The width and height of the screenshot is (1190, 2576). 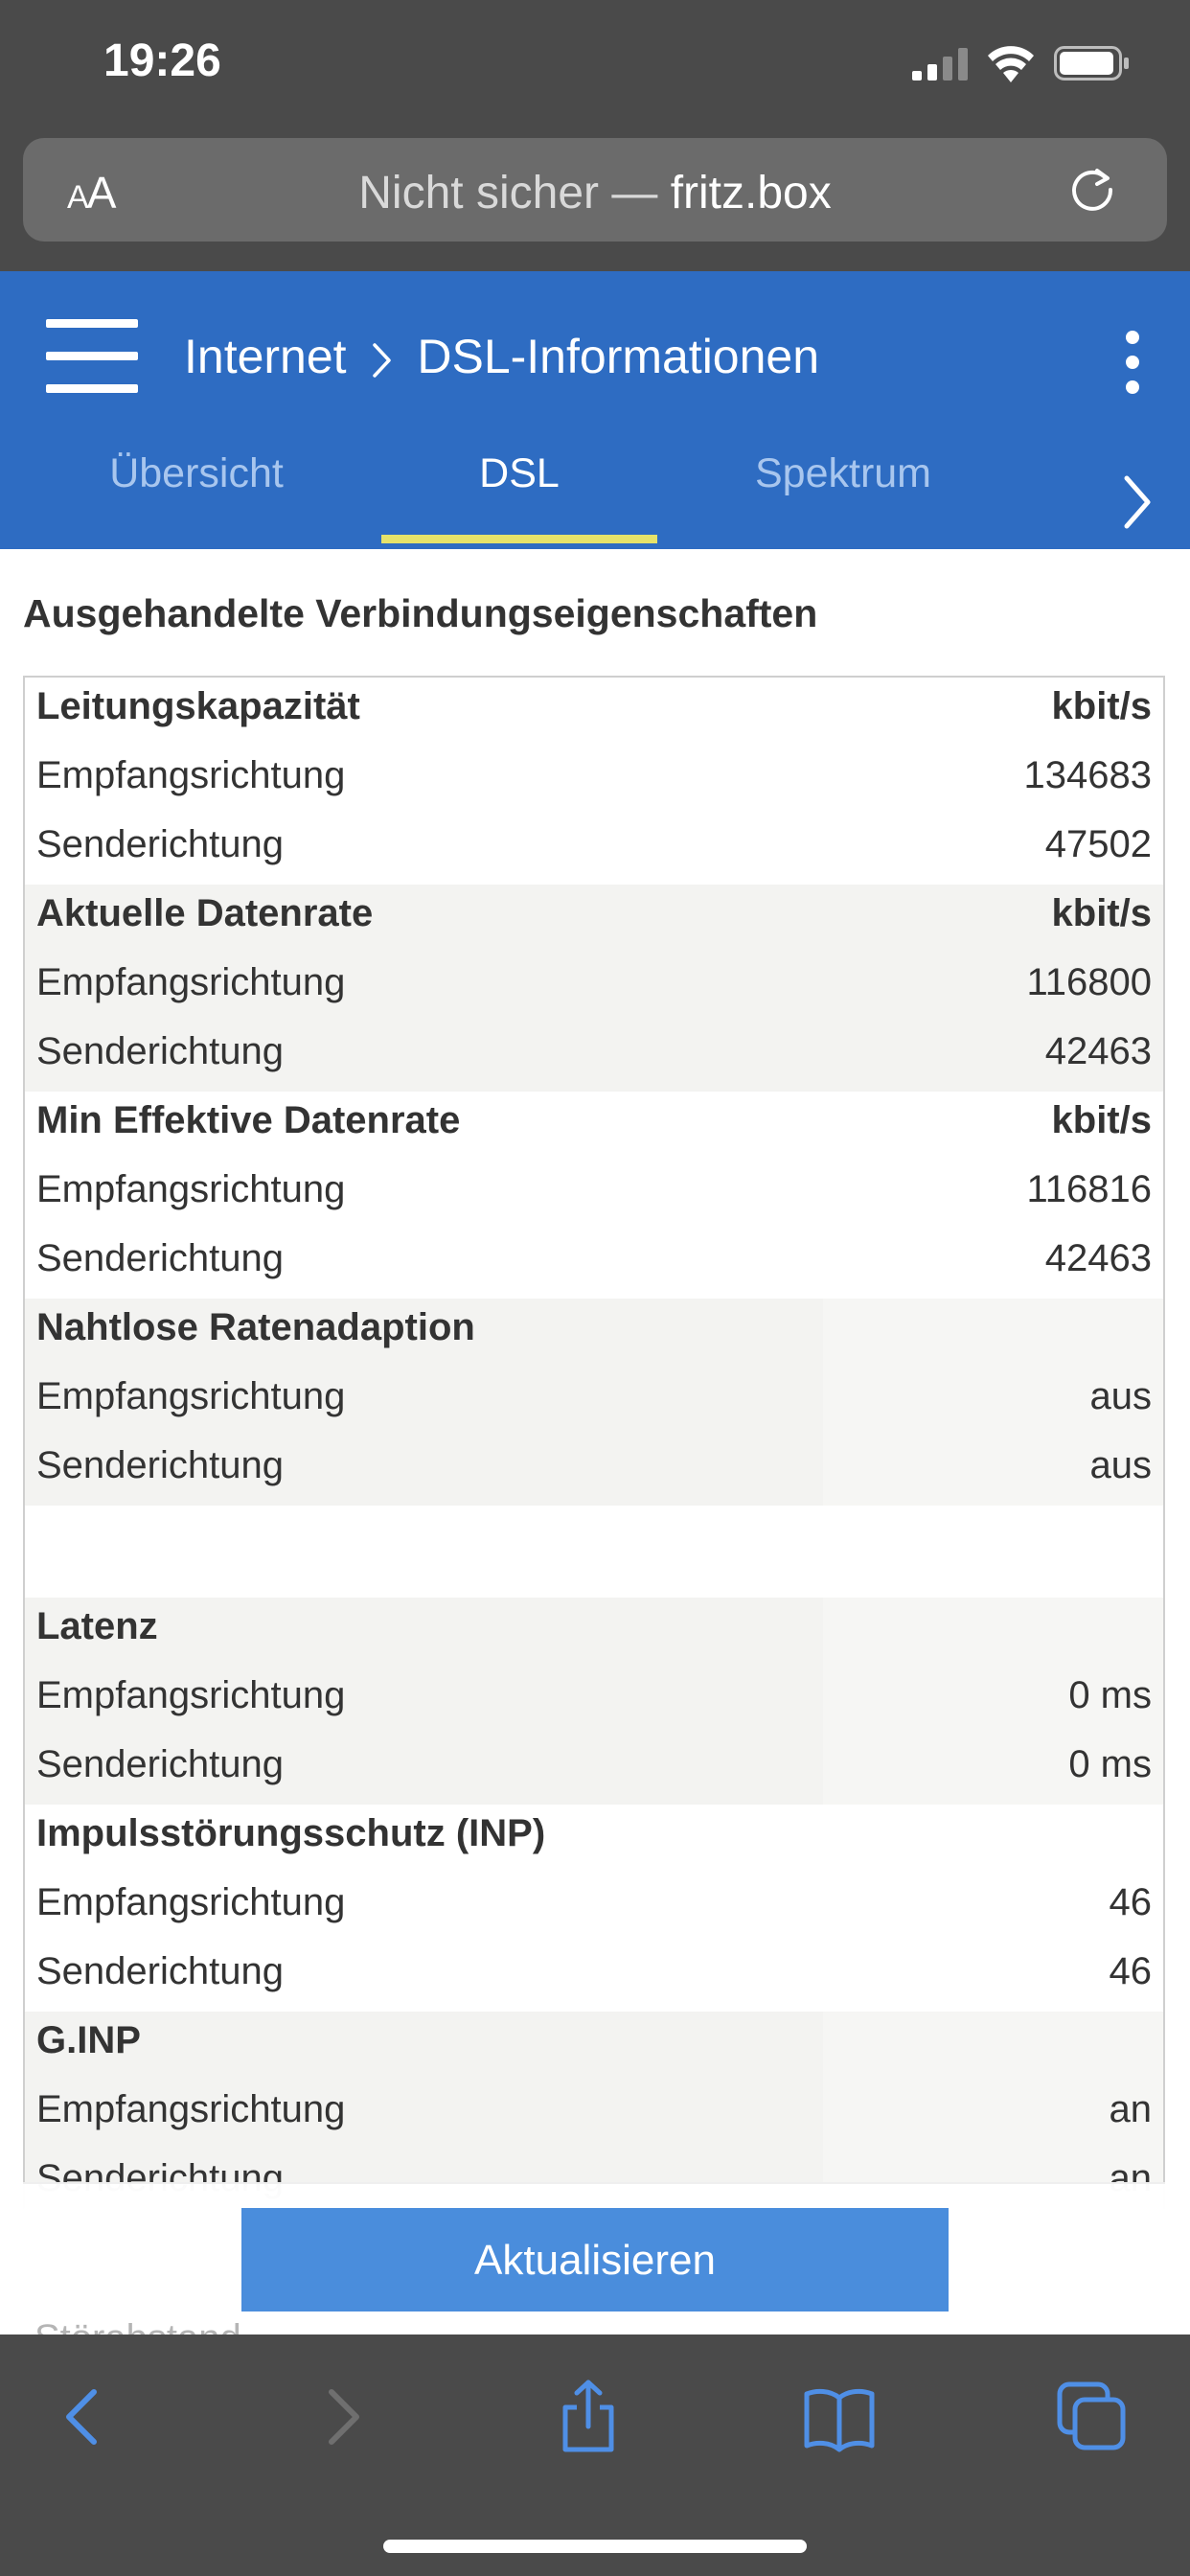 What do you see at coordinates (594, 712) in the screenshot?
I see `table-row: Leitungskapazität kbit/s` at bounding box center [594, 712].